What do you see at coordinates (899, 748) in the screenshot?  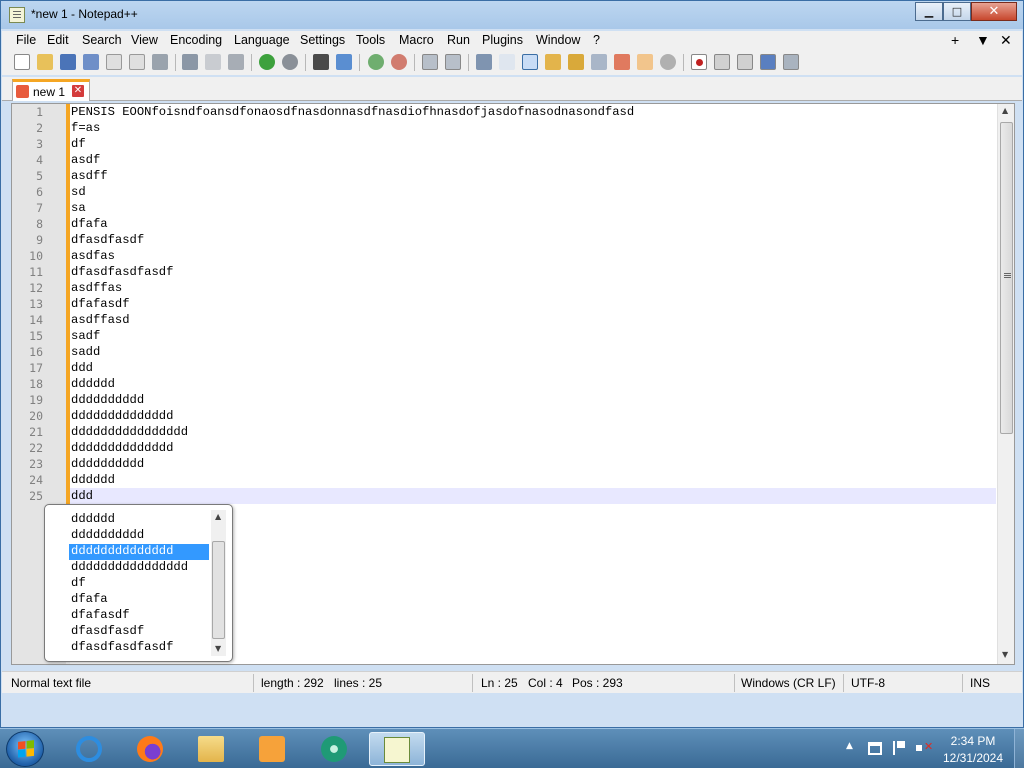 I see `action-center-flag-icon` at bounding box center [899, 748].